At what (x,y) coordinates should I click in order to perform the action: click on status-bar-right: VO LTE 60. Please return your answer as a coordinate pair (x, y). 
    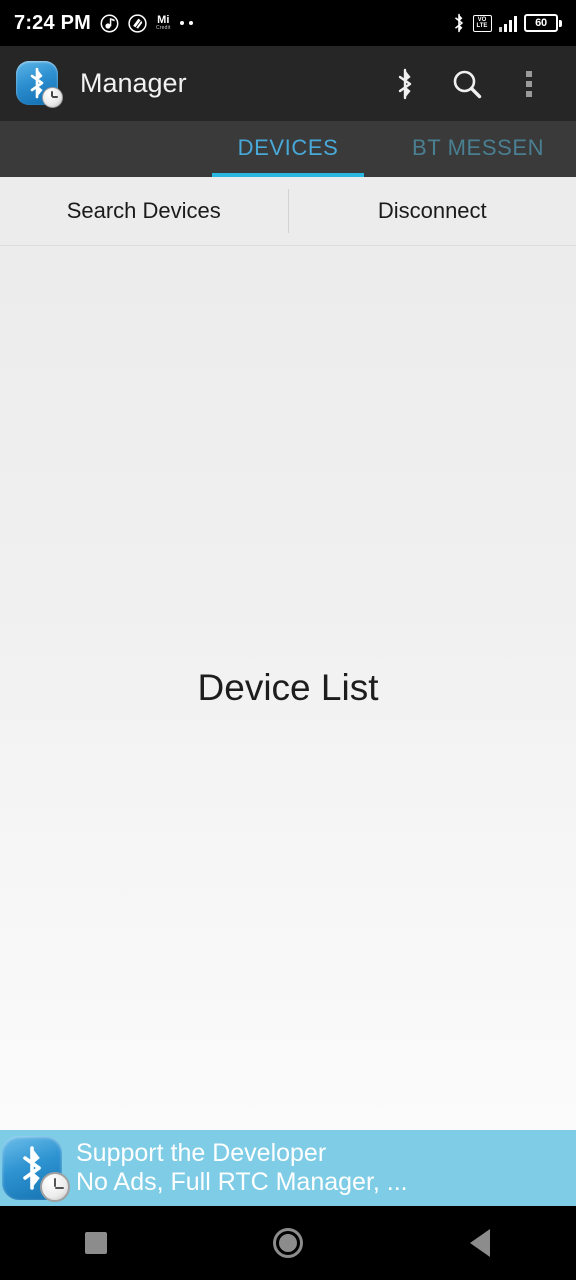
    Looking at the image, I should click on (507, 23).